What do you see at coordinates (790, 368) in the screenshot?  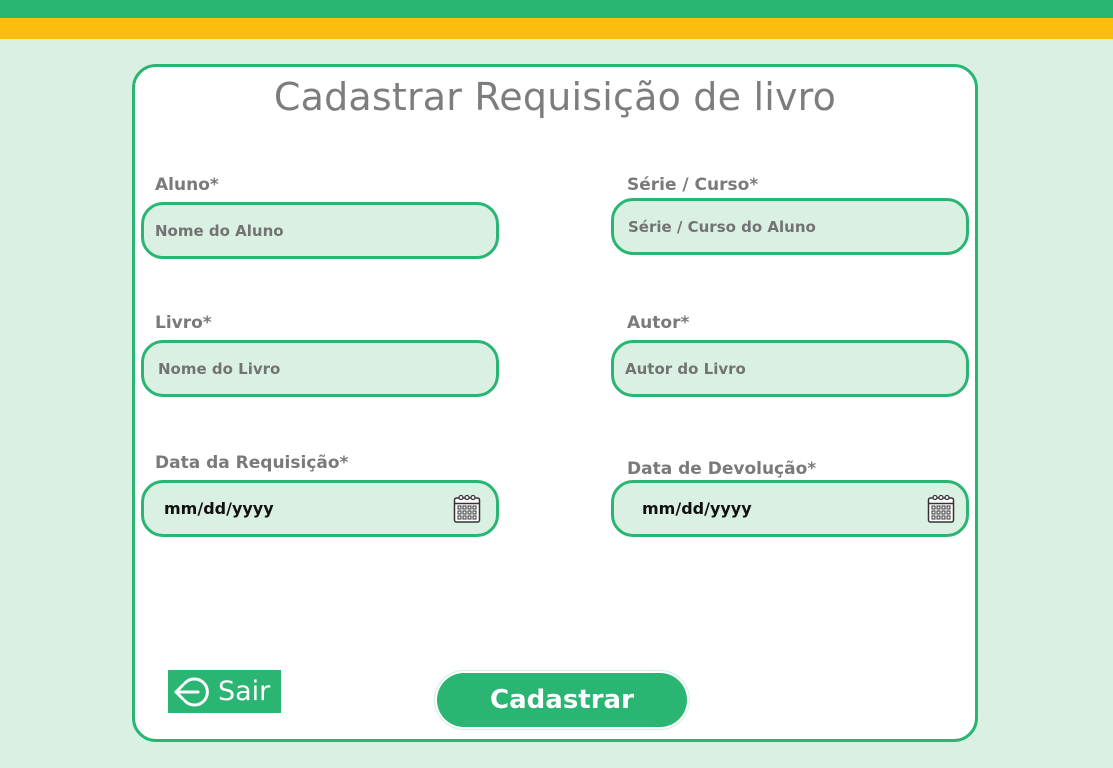 I see `autor-input: Autor do Livro` at bounding box center [790, 368].